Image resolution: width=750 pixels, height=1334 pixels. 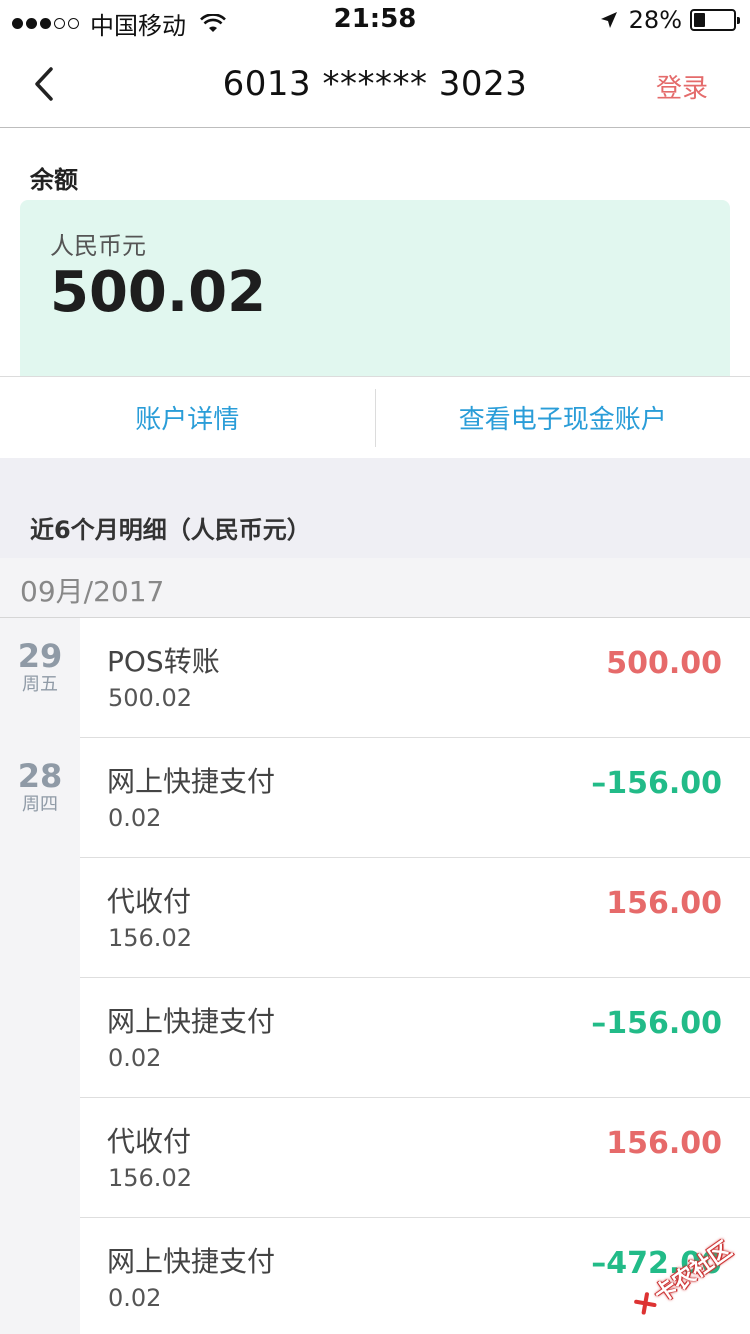 I want to click on nav-bar: 6013 ****** 3023 登录, so click(x=375, y=84).